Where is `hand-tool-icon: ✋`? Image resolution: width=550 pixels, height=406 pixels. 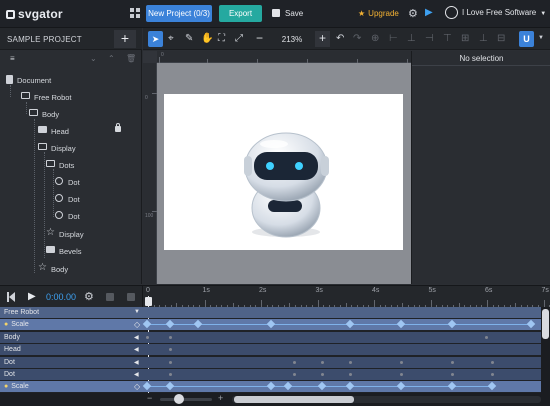 hand-tool-icon: ✋ is located at coordinates (207, 38).